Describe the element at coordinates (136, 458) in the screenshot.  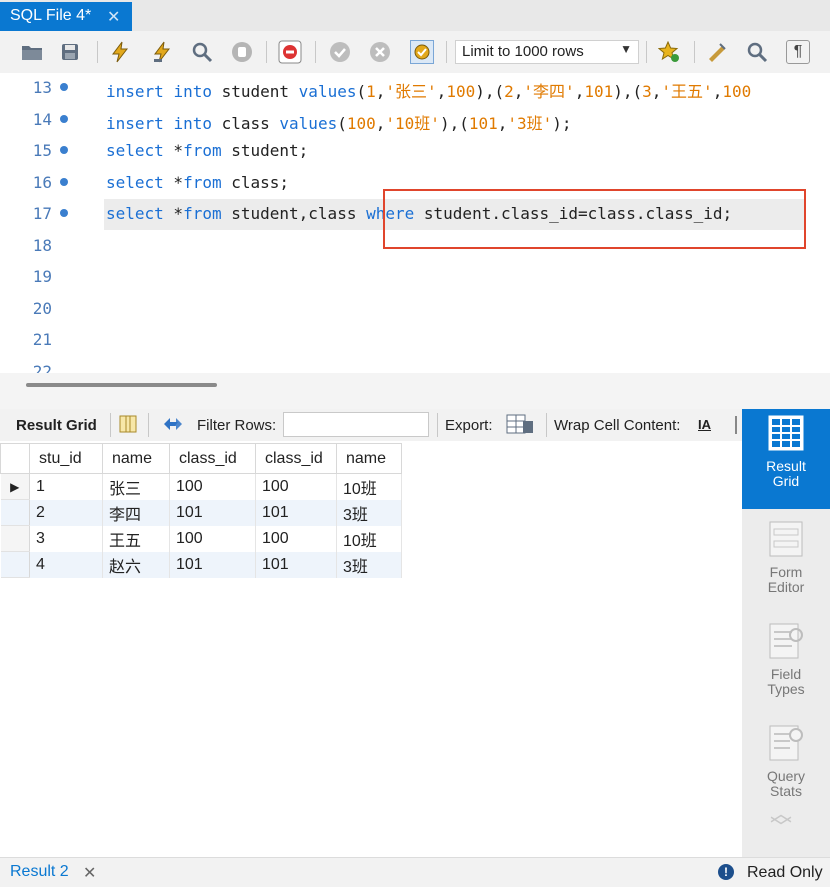
I see `column-header-name: name` at that location.